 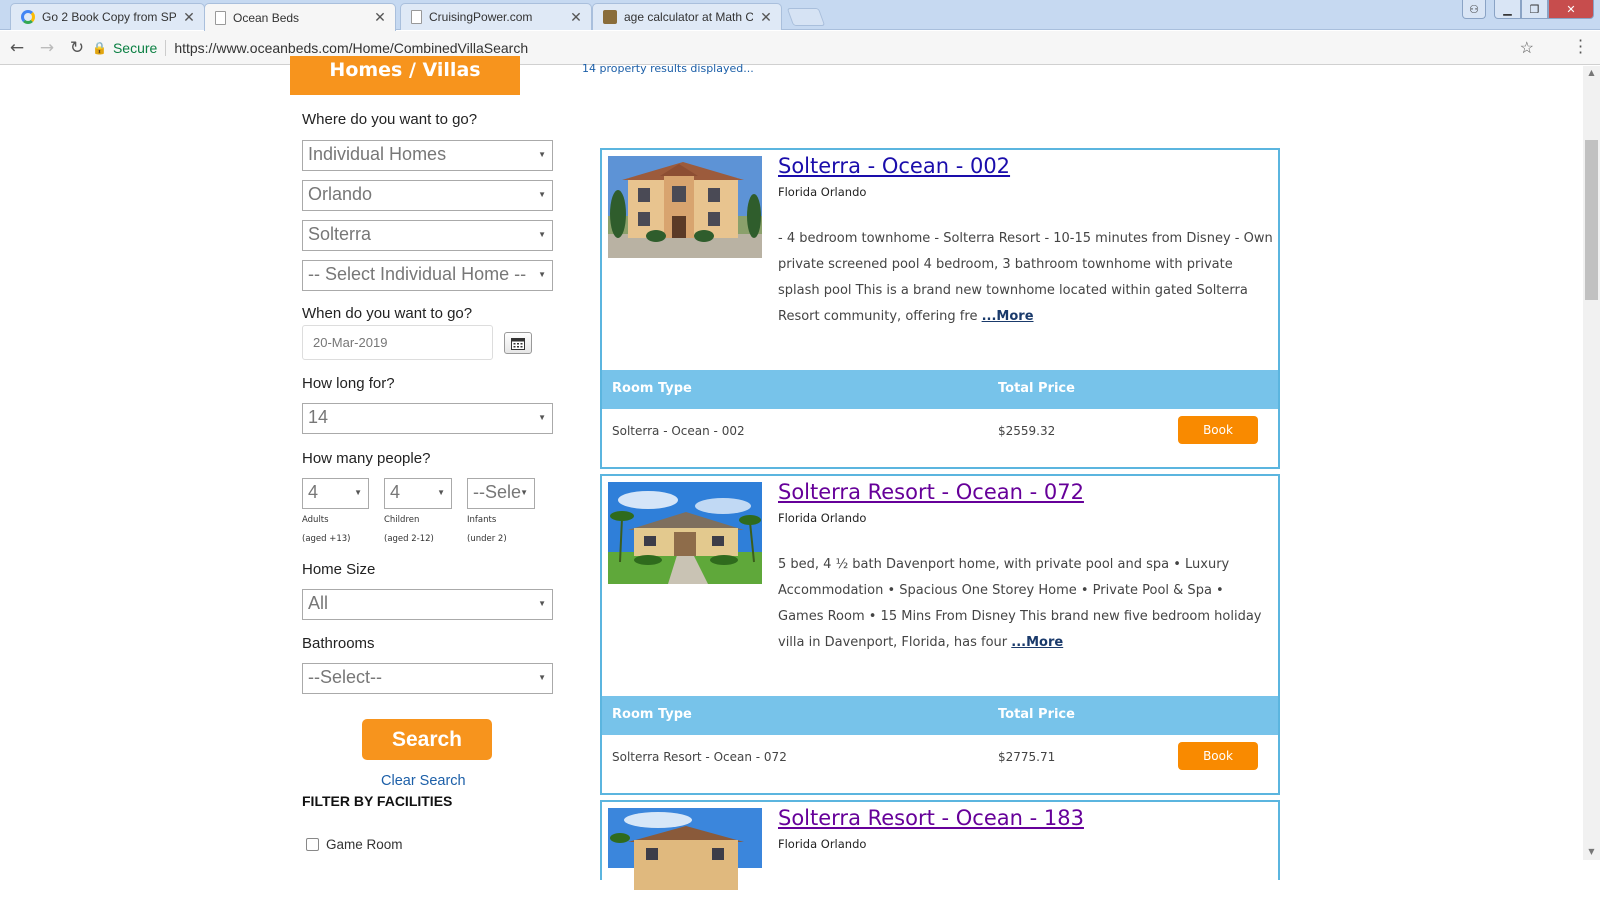 What do you see at coordinates (487, 539) in the screenshot?
I see `infants-note: (under 2)` at bounding box center [487, 539].